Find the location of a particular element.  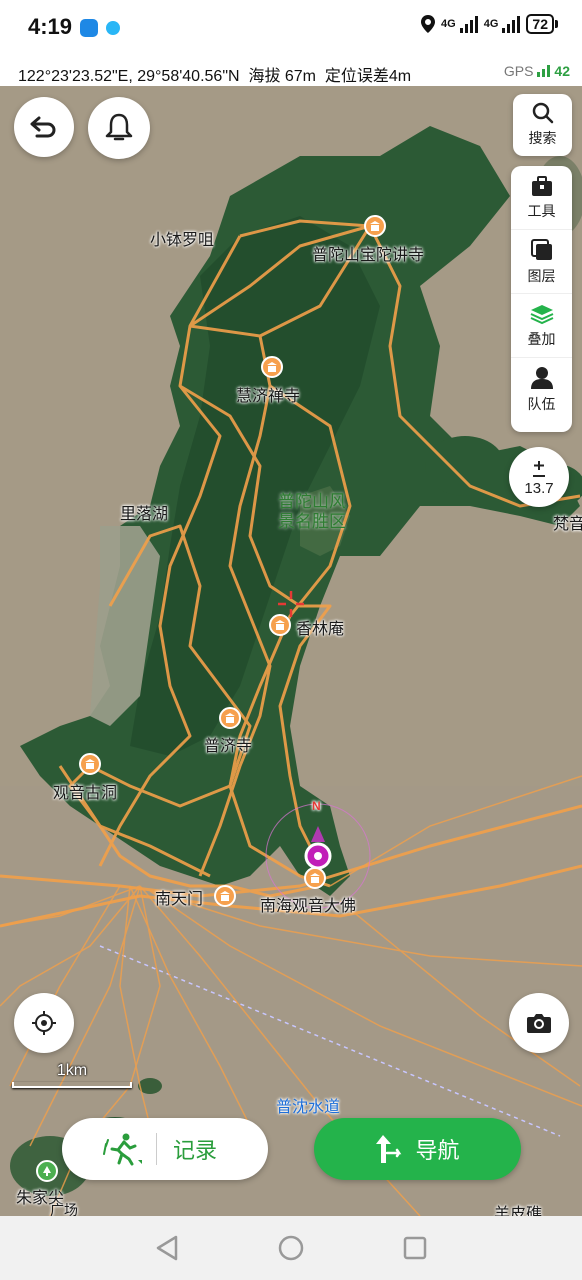

back-button is located at coordinates (44, 127).